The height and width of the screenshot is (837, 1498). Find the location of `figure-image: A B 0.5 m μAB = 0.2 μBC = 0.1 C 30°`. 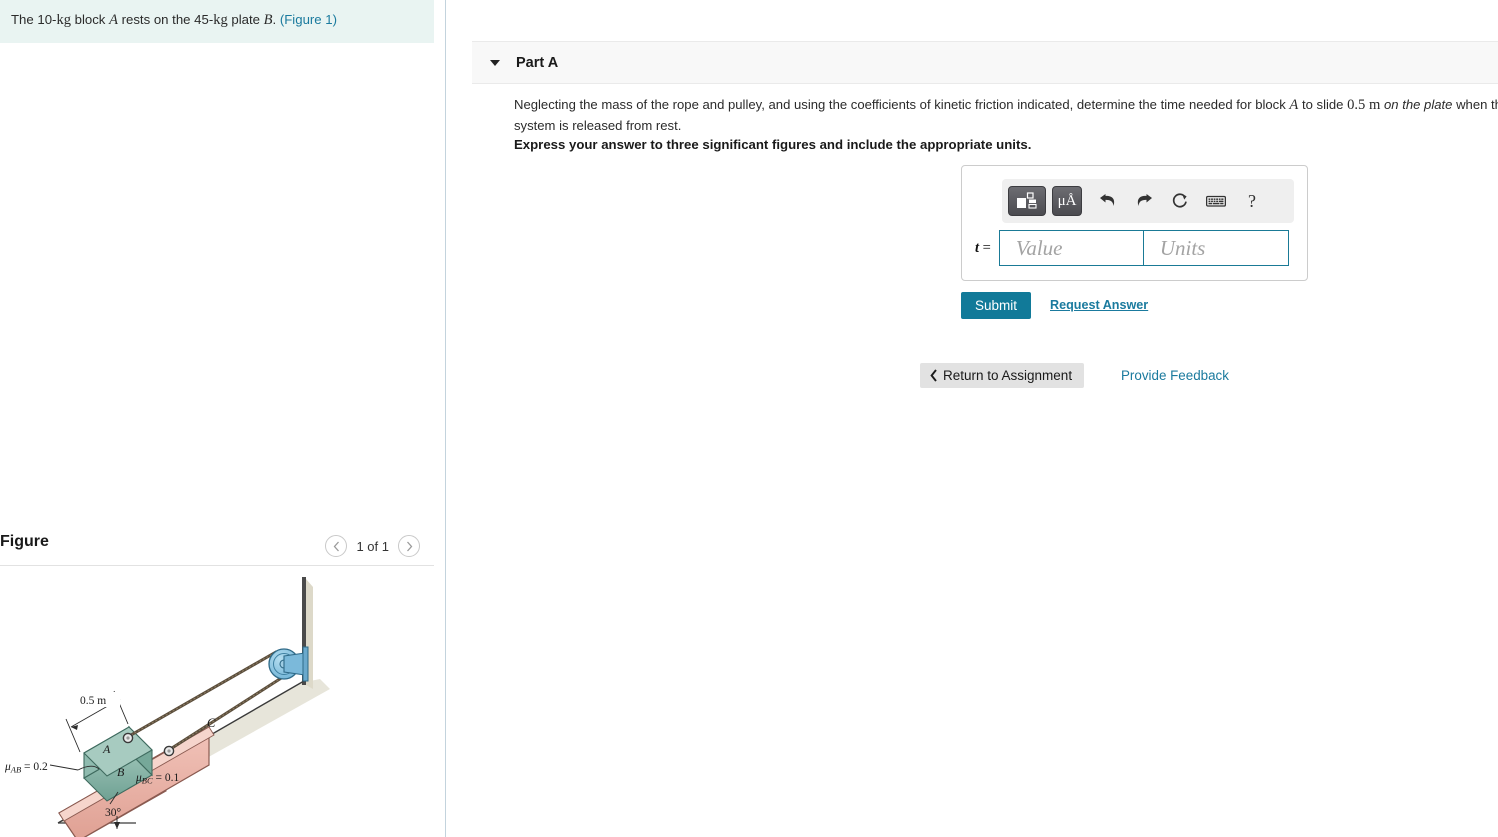

figure-image: A B 0.5 m μAB = 0.2 μBC = 0.1 C 30° is located at coordinates (217, 702).